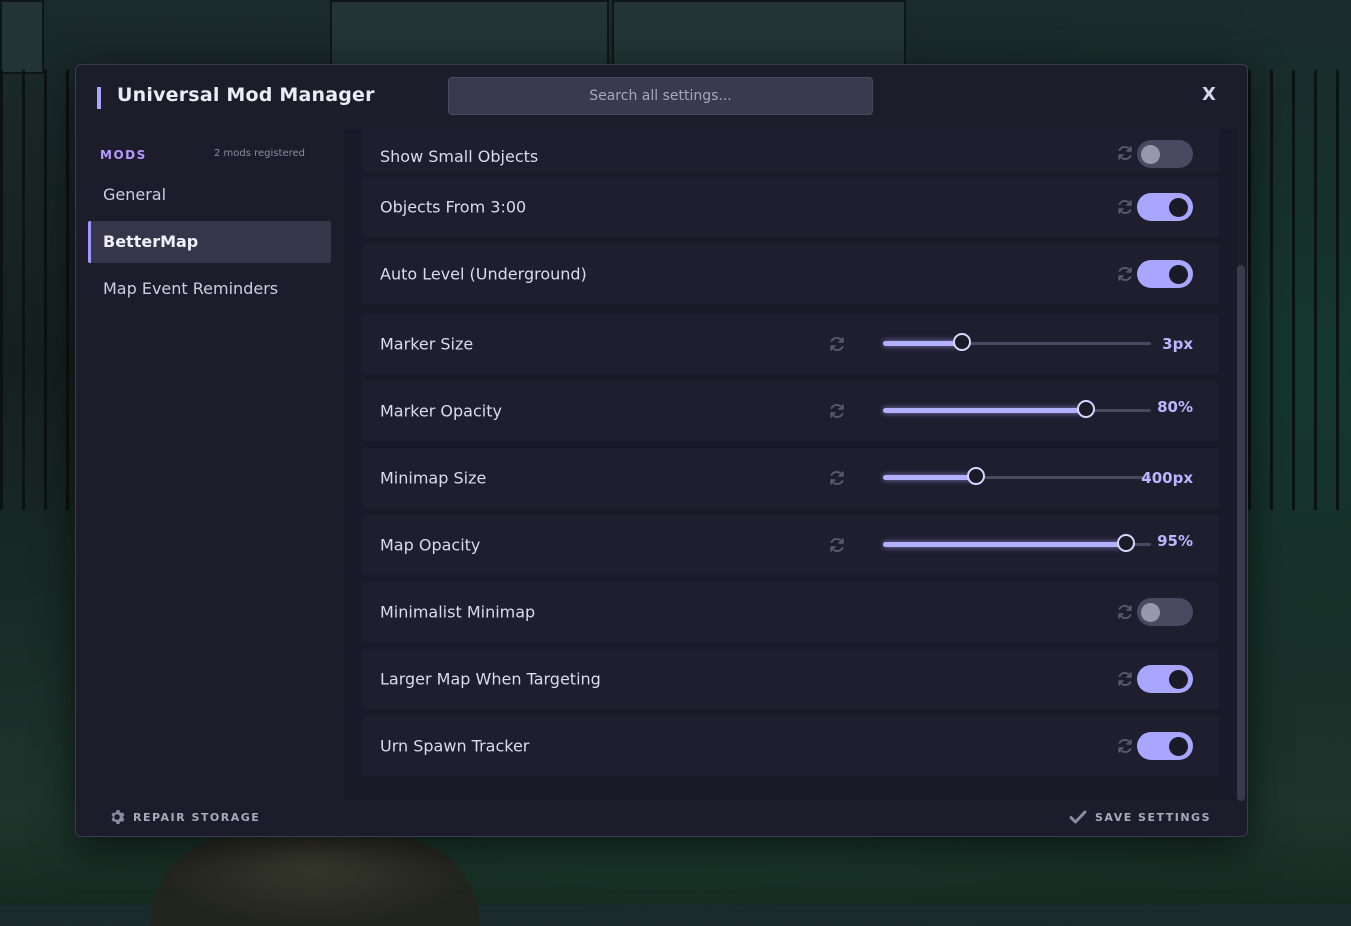 The image size is (1351, 926). I want to click on save-settings-button: SAVE SETTINGS, so click(1140, 817).